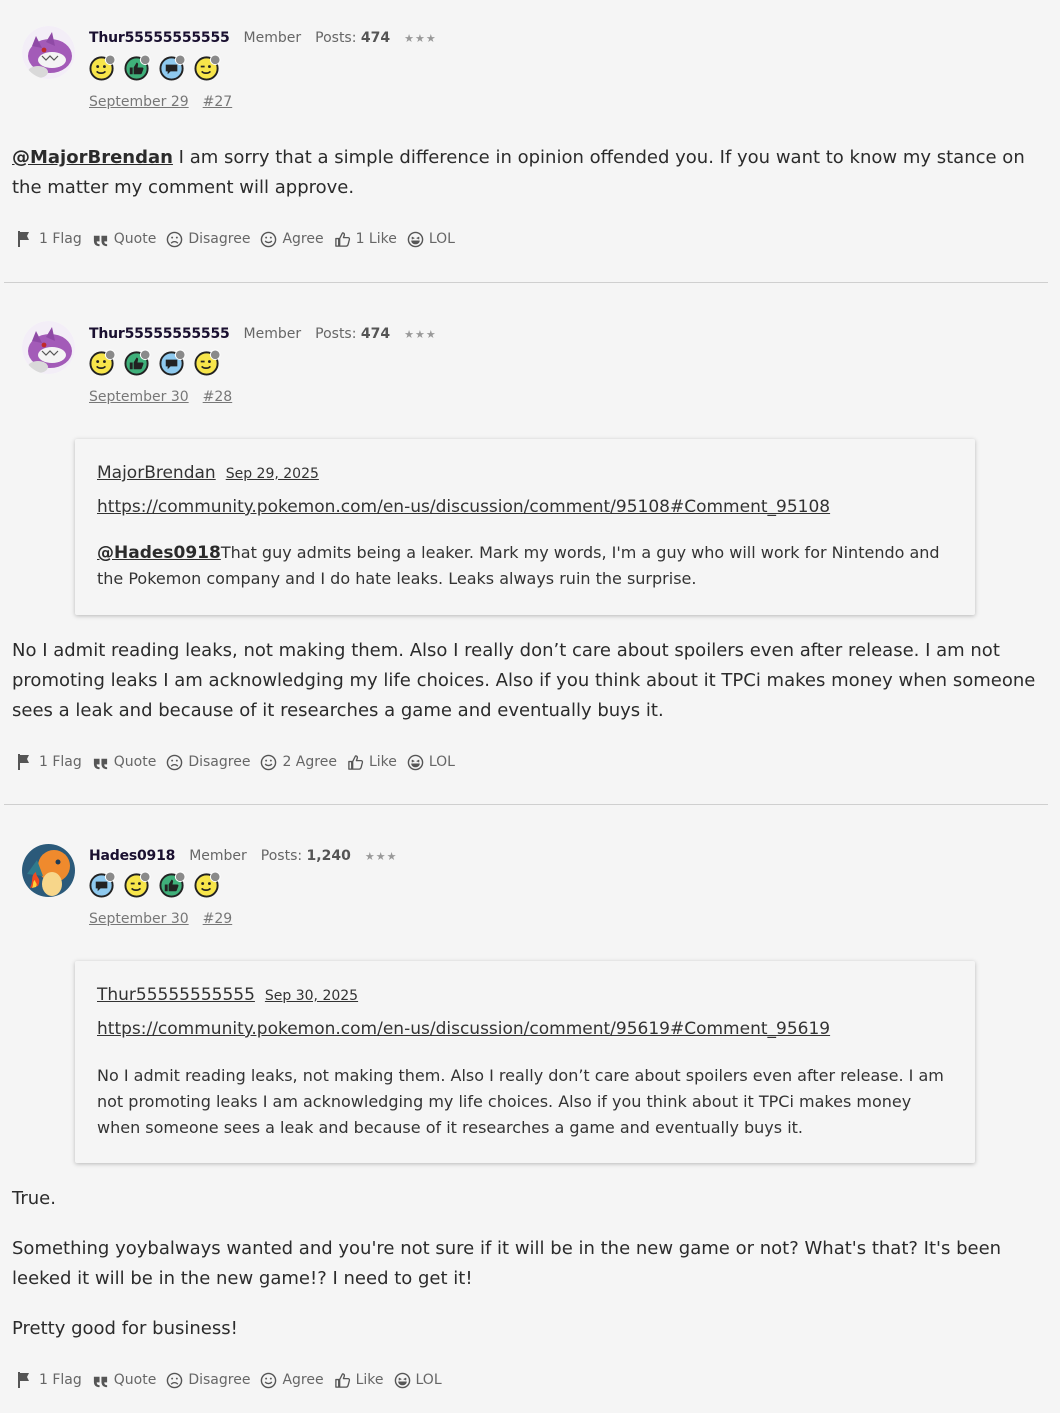 The image size is (1060, 1413). I want to click on like-button: 1 Like, so click(365, 239).